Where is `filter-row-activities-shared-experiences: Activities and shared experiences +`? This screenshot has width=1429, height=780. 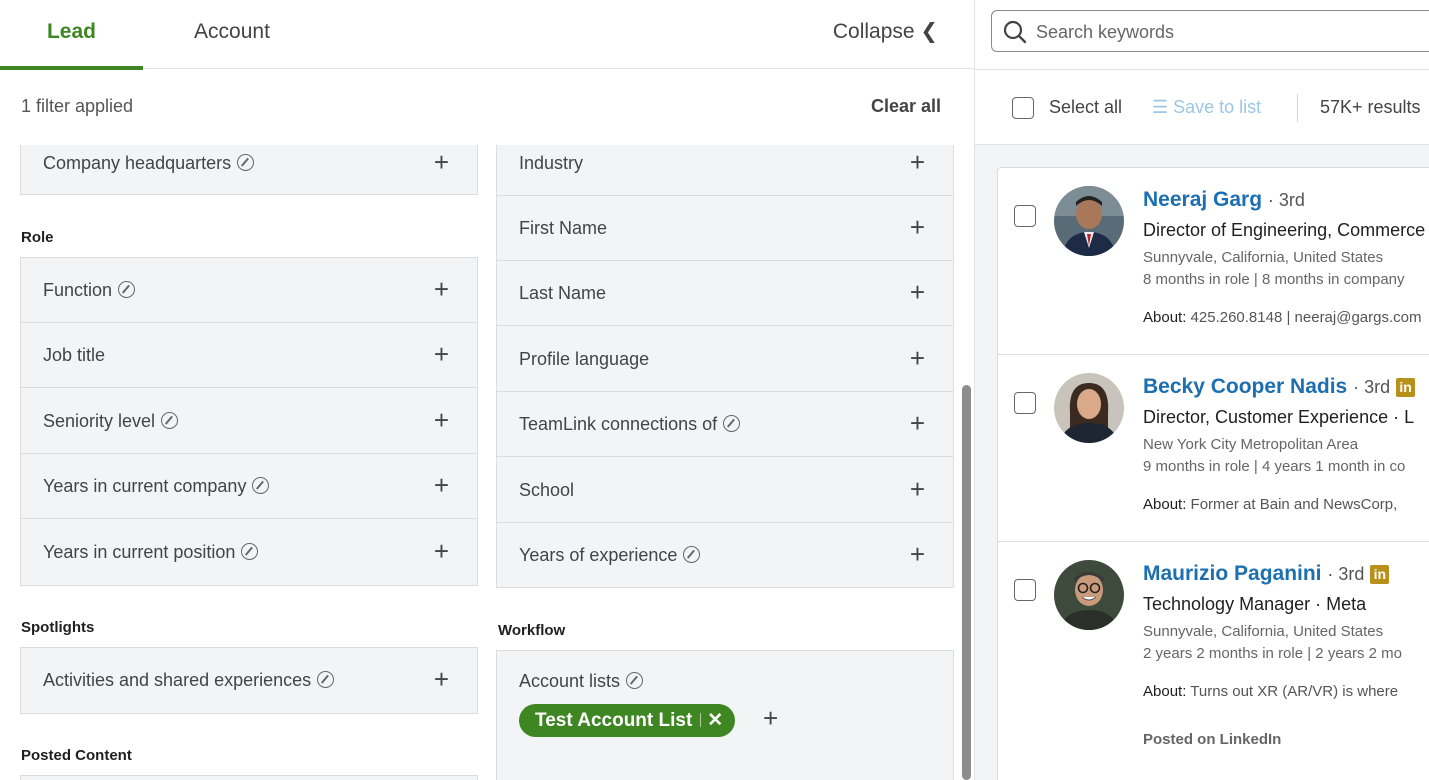
filter-row-activities-shared-experiences: Activities and shared experiences + is located at coordinates (249, 680).